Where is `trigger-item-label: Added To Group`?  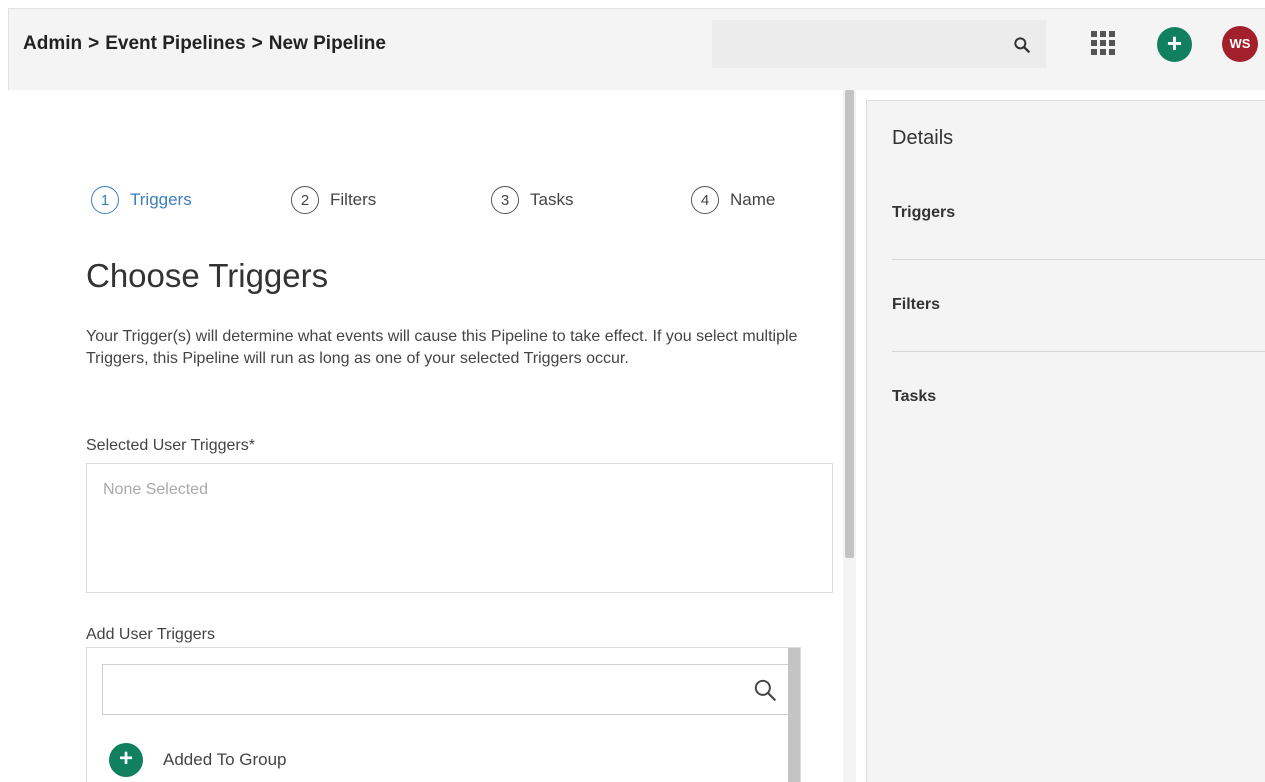 trigger-item-label: Added To Group is located at coordinates (225, 759).